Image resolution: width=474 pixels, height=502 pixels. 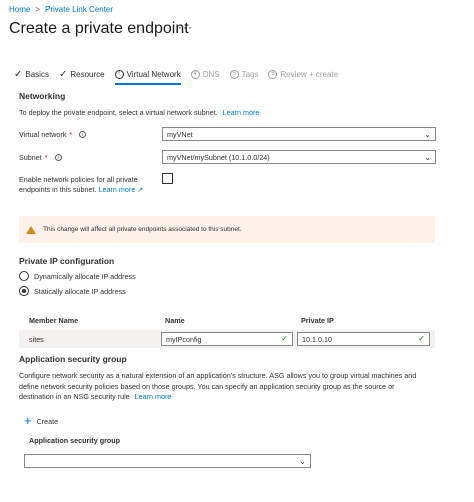 I want to click on external-link-icon: ↗, so click(x=140, y=189).